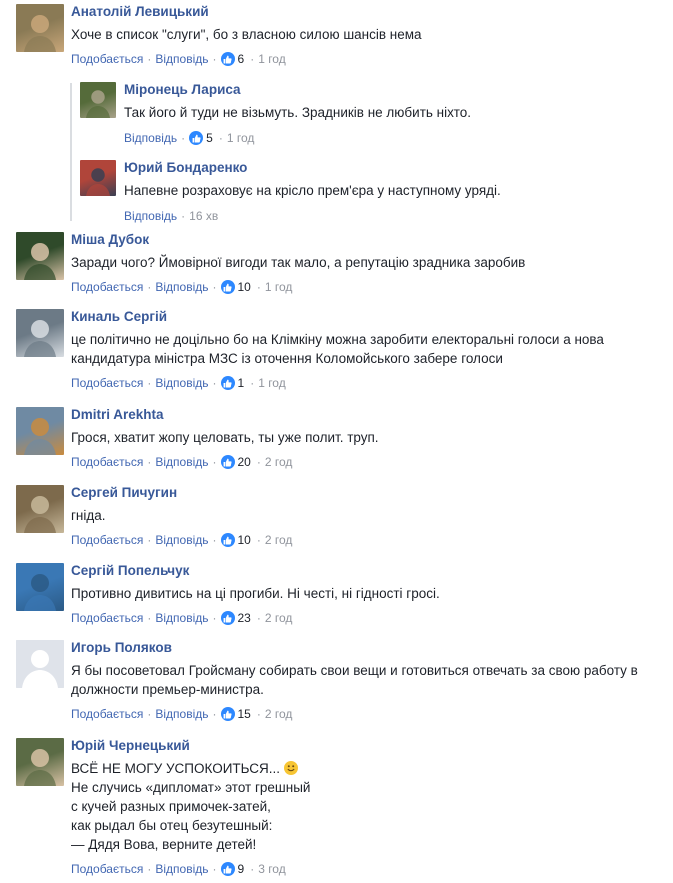  Describe the element at coordinates (244, 462) in the screenshot. I see `reaction-count: 20` at that location.